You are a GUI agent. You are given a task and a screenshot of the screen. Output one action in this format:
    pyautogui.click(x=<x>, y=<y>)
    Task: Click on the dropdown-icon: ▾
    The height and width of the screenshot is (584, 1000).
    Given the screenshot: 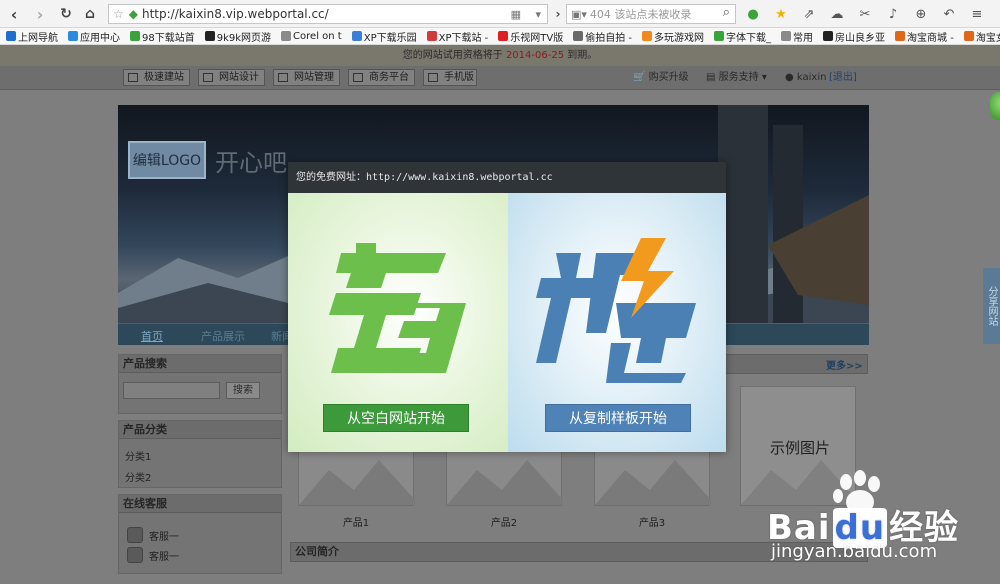 What is the action you would take?
    pyautogui.click(x=538, y=14)
    